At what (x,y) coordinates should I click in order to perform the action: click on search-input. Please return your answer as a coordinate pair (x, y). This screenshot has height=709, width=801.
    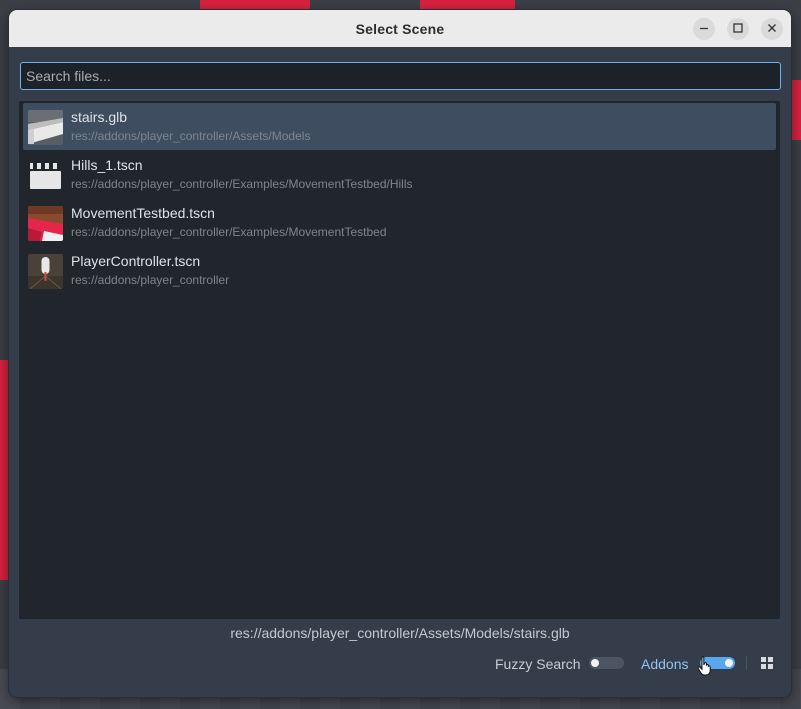
    Looking at the image, I should click on (400, 76).